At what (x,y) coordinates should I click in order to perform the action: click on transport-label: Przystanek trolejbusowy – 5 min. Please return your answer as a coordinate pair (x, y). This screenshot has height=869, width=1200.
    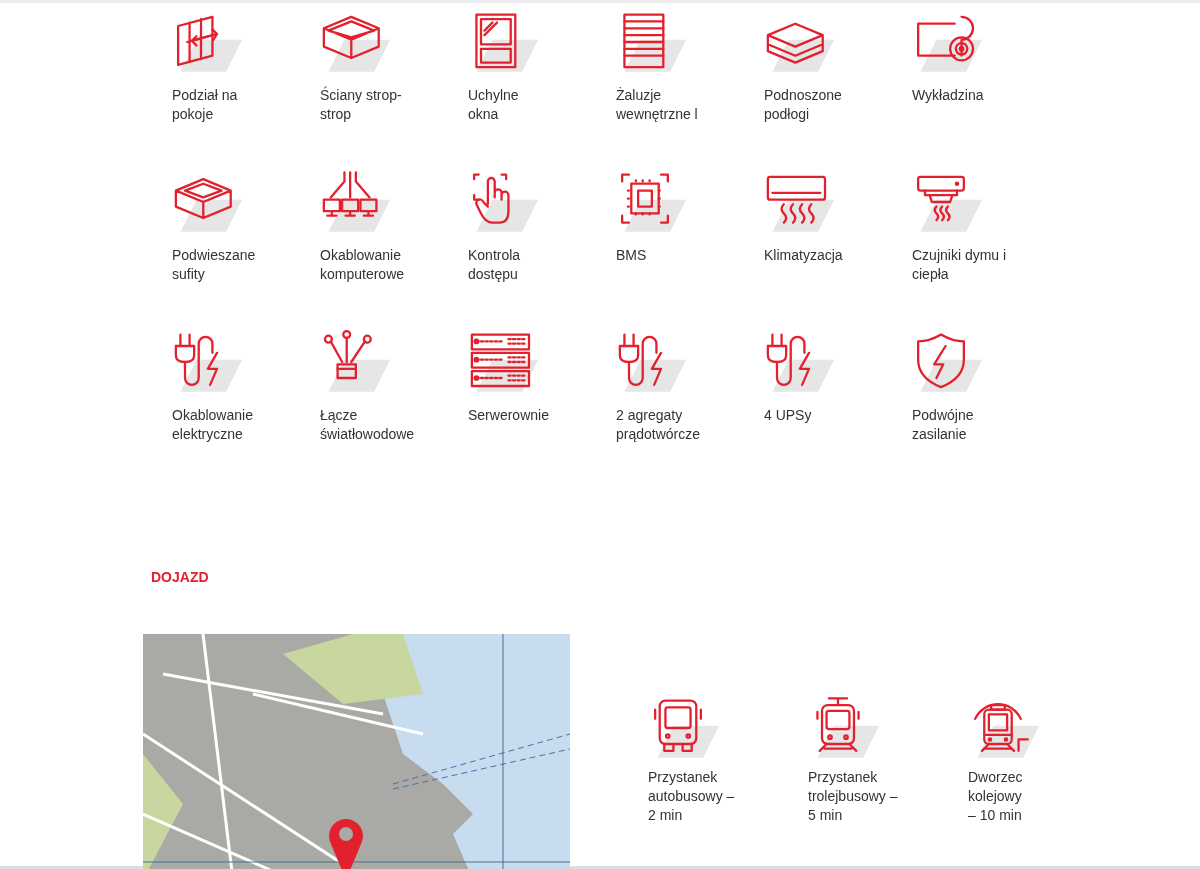
    Looking at the image, I should click on (852, 796).